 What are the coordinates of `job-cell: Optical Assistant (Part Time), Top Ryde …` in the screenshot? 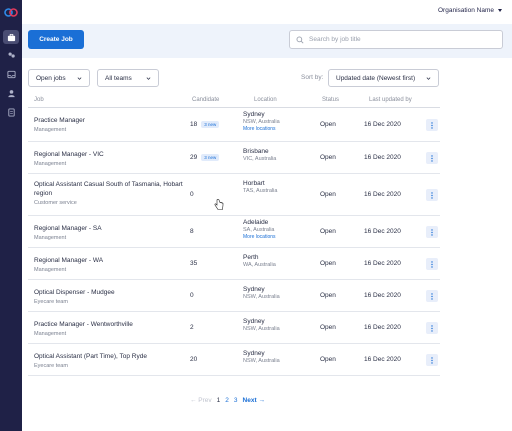 It's located at (109, 360).